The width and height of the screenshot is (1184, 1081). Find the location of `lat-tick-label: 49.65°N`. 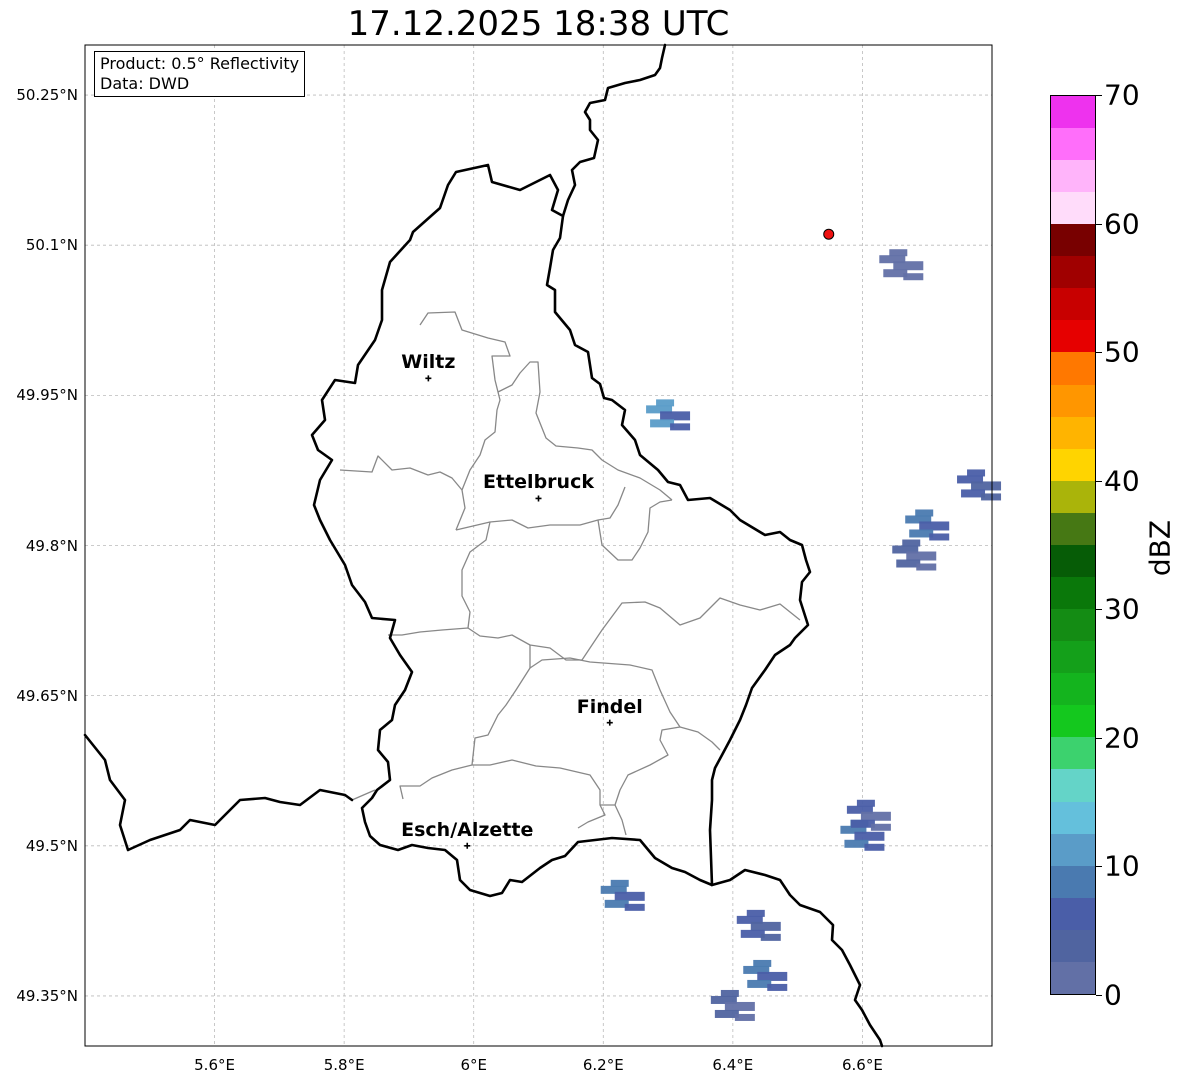

lat-tick-label: 49.65°N is located at coordinates (47, 695).